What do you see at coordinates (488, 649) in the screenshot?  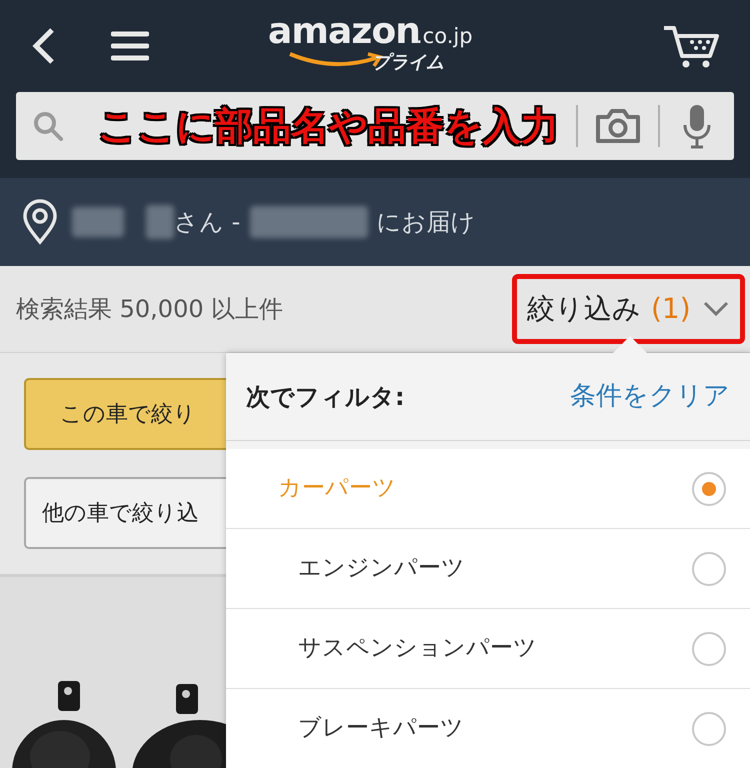 I see `filter-option: サスペンションパーツ` at bounding box center [488, 649].